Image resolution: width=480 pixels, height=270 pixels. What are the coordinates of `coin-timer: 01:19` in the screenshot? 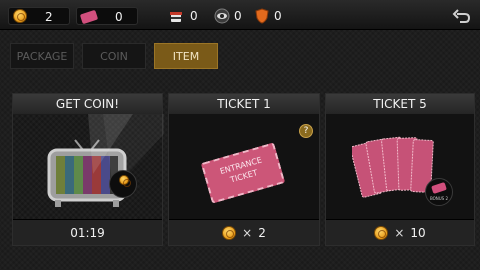 It's located at (87, 233).